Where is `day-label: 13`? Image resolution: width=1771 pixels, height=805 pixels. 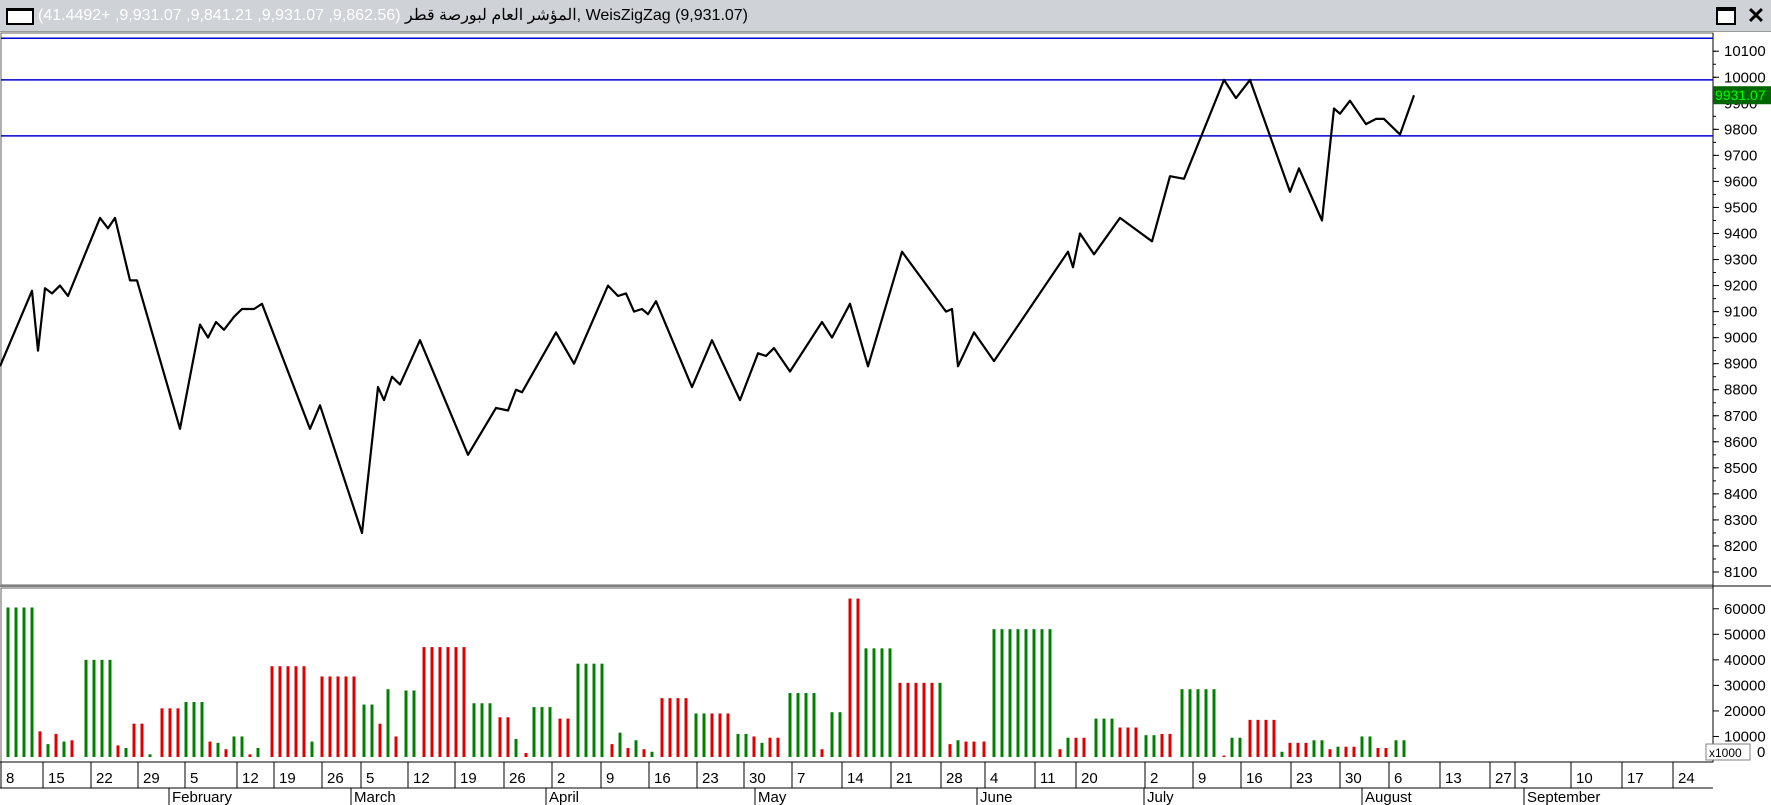 day-label: 13 is located at coordinates (1453, 778).